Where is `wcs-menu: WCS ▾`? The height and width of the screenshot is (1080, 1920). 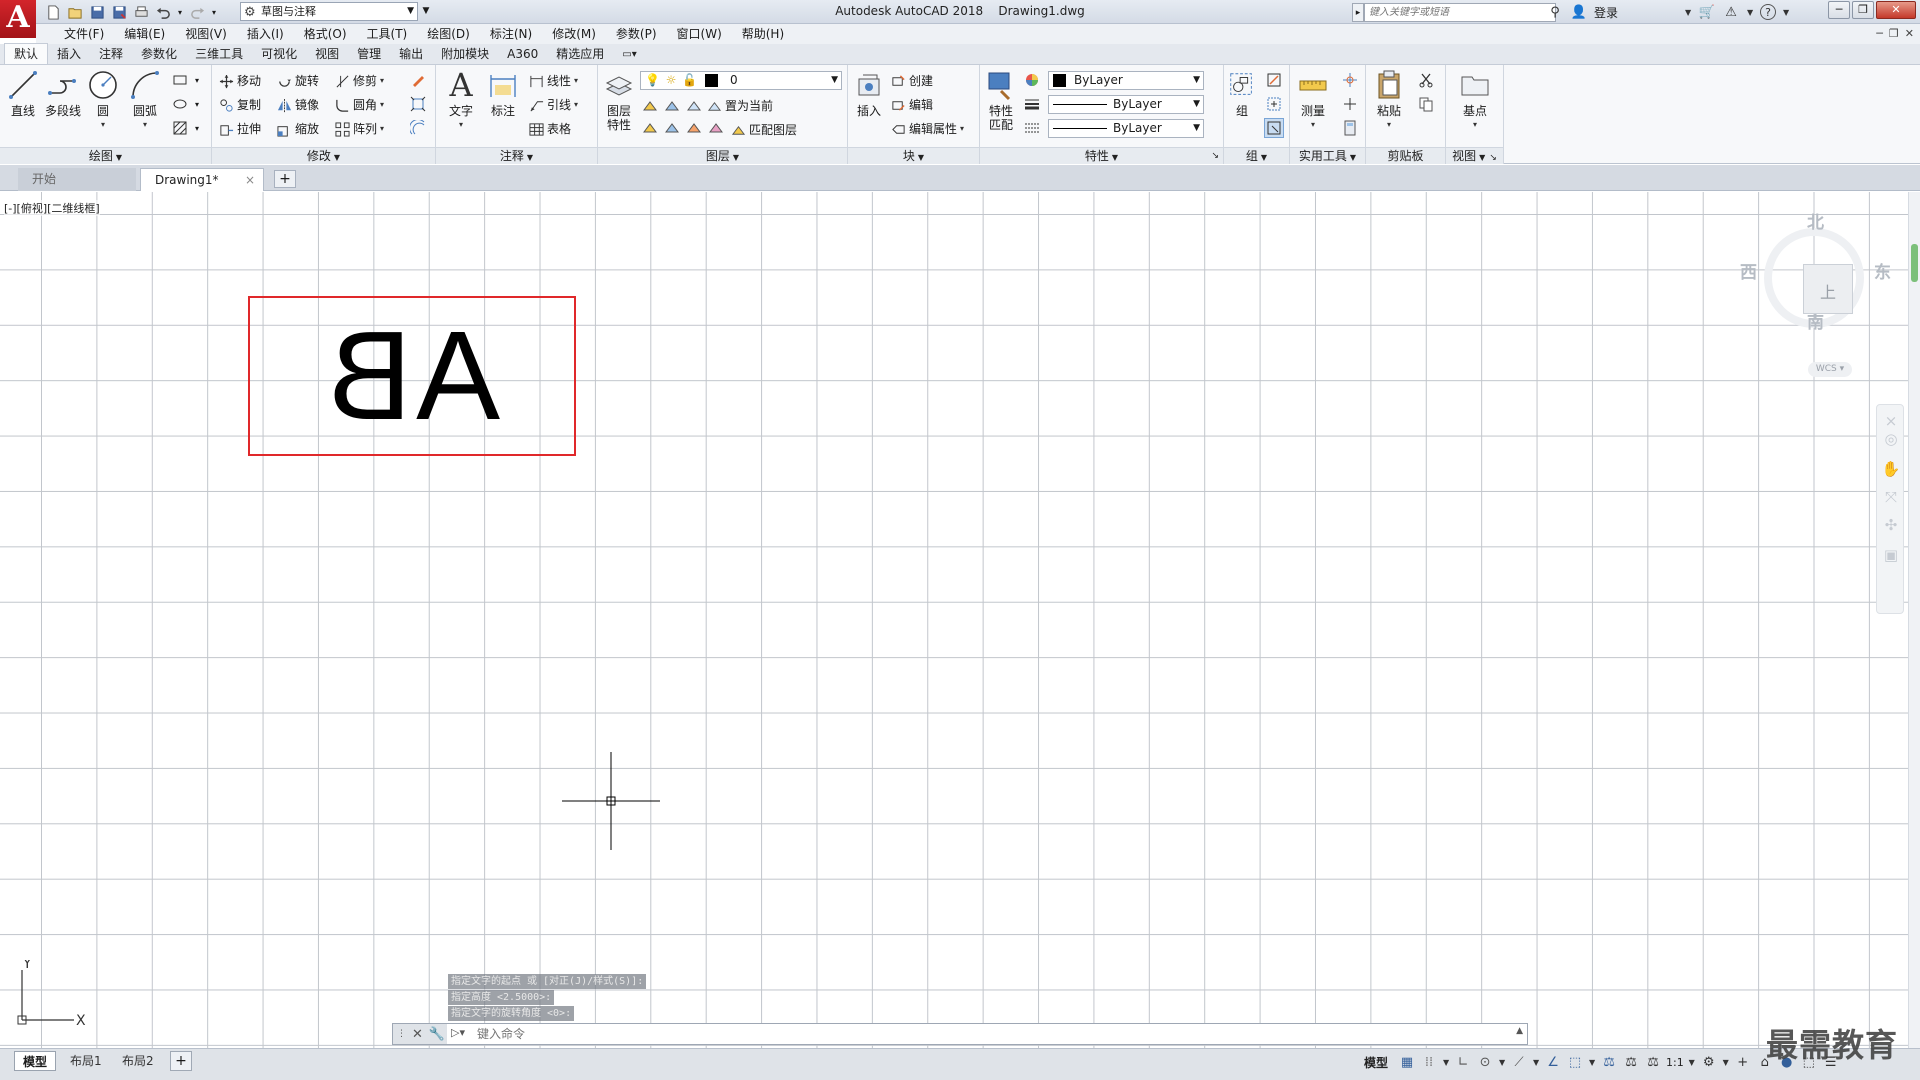 wcs-menu: WCS ▾ is located at coordinates (1830, 369).